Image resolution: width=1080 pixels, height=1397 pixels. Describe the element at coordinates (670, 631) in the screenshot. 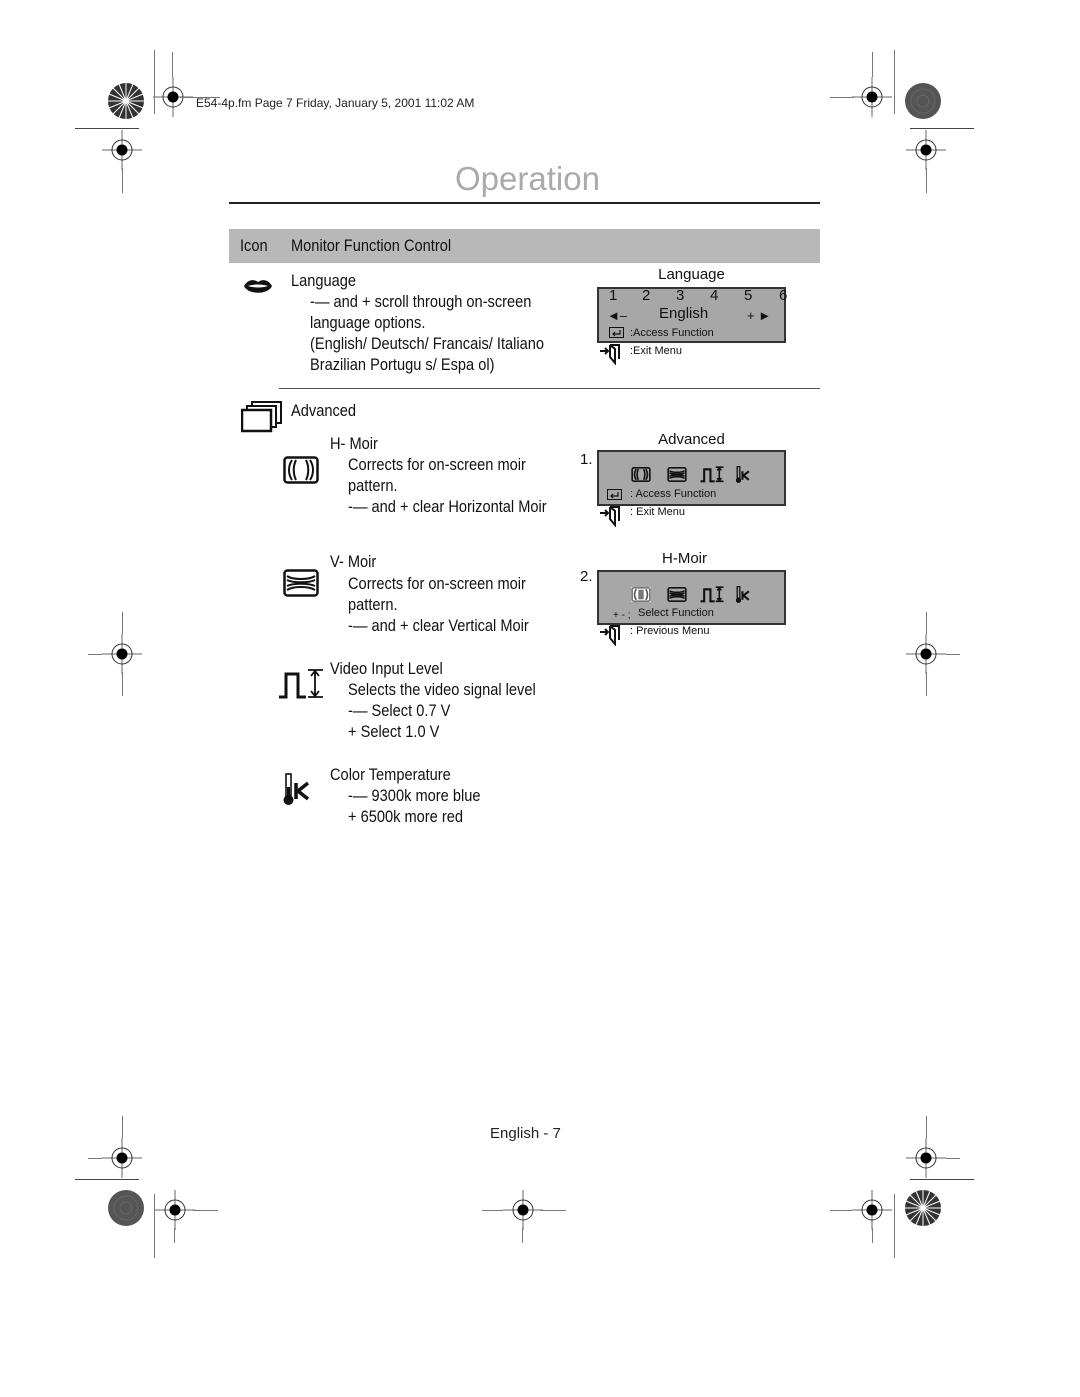

I see `previous-menu-label: : Previous Menu` at that location.